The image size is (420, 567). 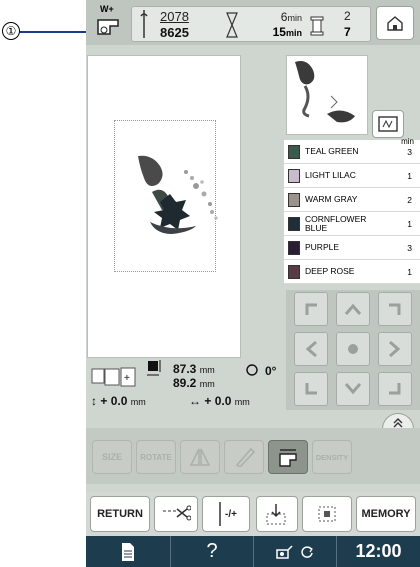 I want to click on presser-foot-button, so click(x=288, y=457).